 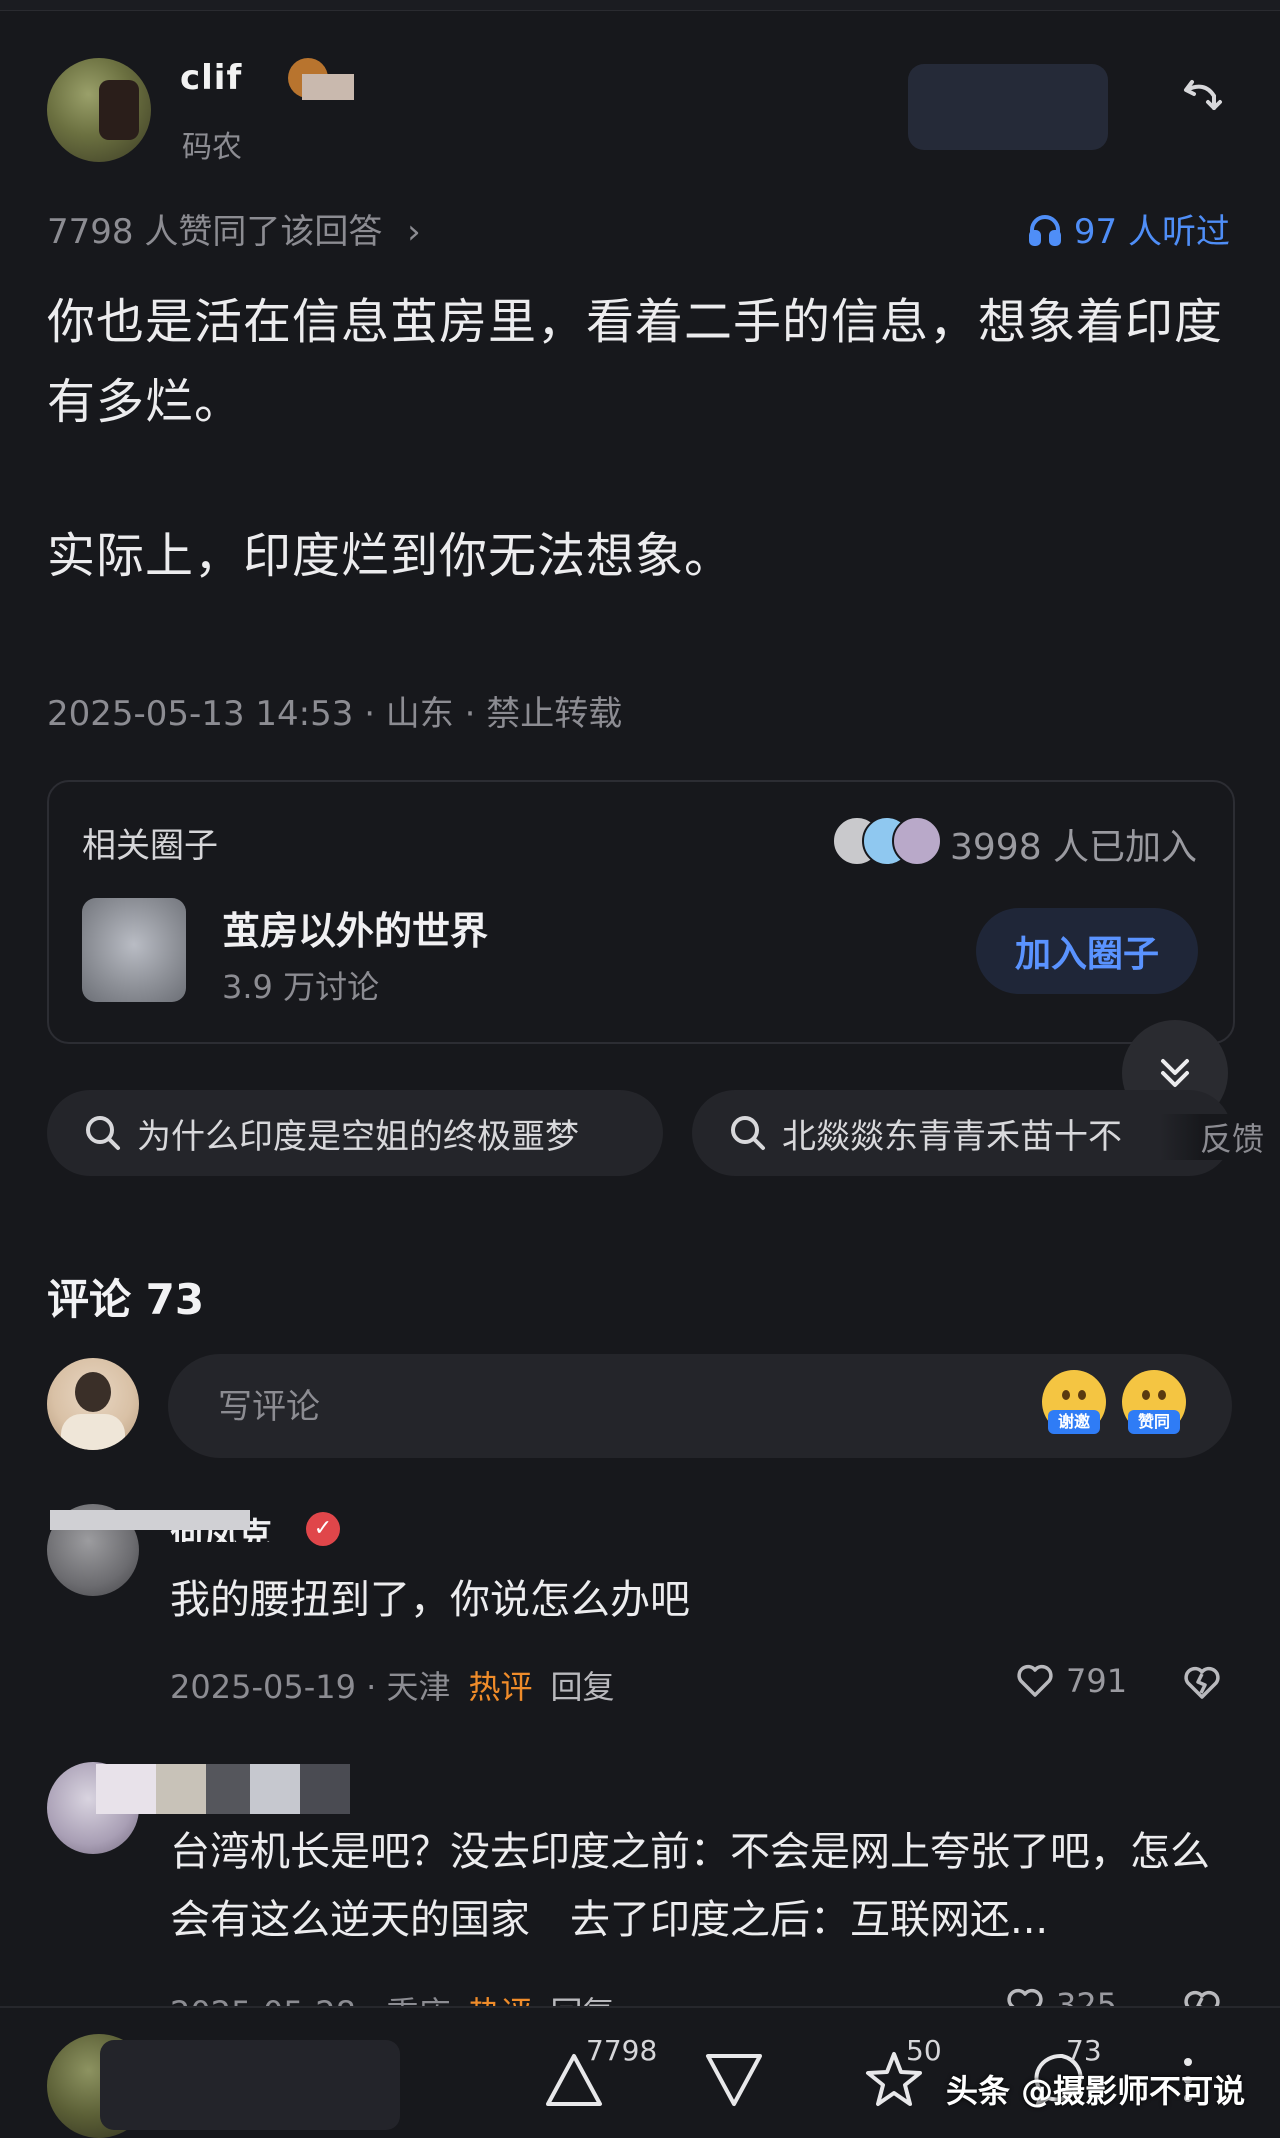 What do you see at coordinates (301, 987) in the screenshot?
I see `circle-discussions: 3.9 万讨论` at bounding box center [301, 987].